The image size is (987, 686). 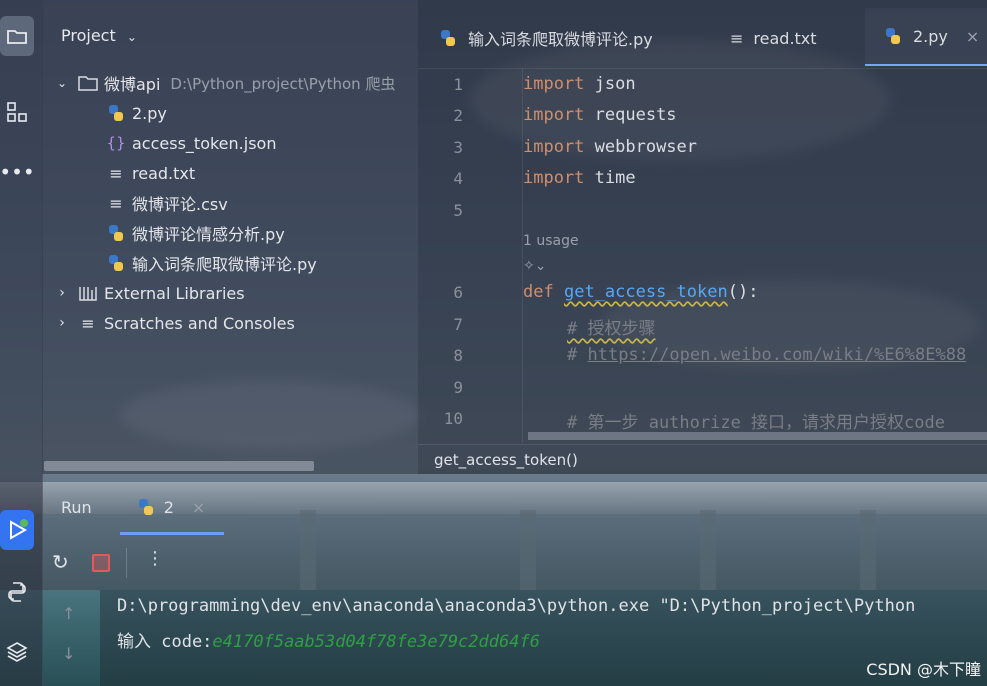 What do you see at coordinates (76, 507) in the screenshot?
I see `run-panel-title: Run` at bounding box center [76, 507].